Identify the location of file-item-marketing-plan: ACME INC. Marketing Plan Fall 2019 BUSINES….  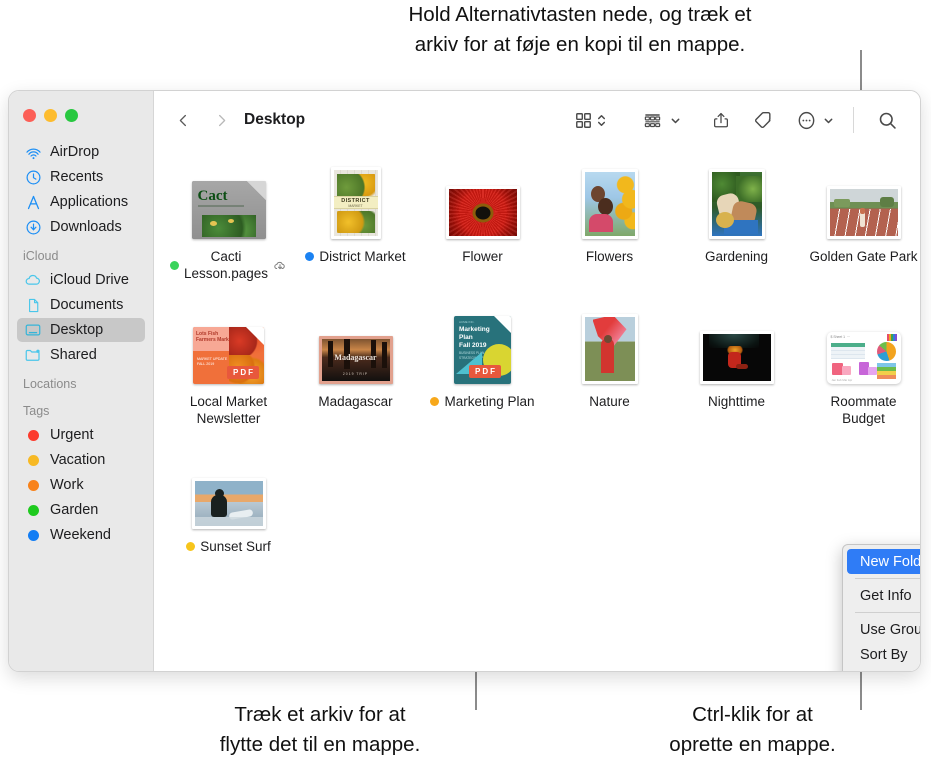
(482, 364).